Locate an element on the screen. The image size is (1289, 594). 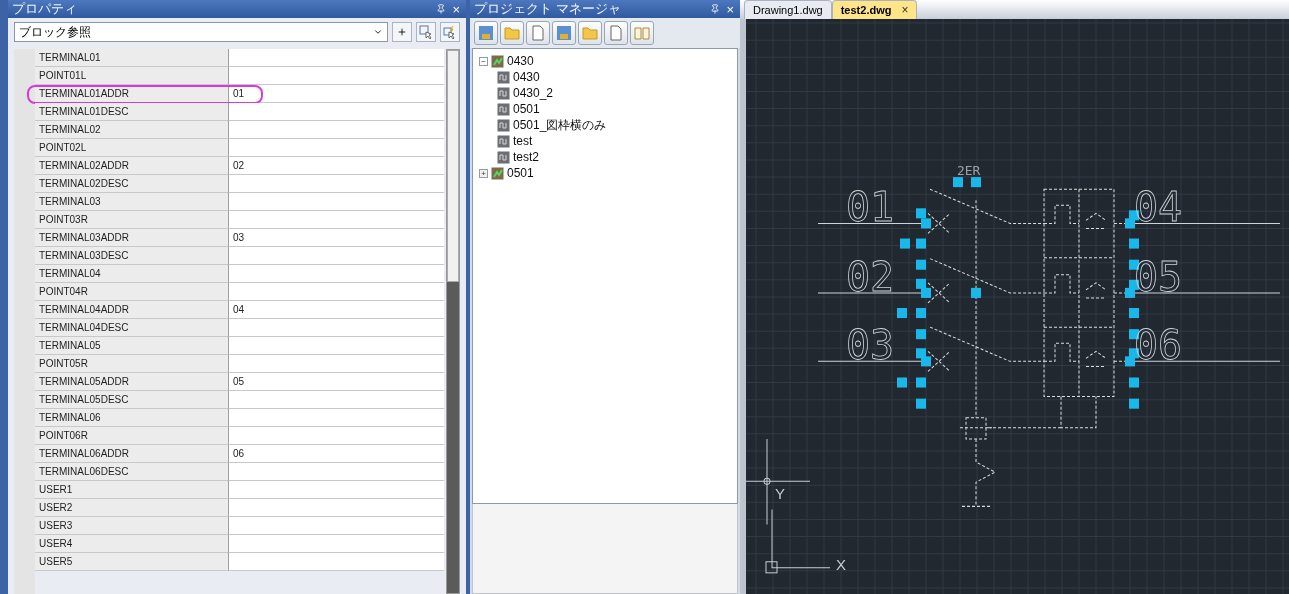
property-name: TERMINAL06 is located at coordinates (132, 418).